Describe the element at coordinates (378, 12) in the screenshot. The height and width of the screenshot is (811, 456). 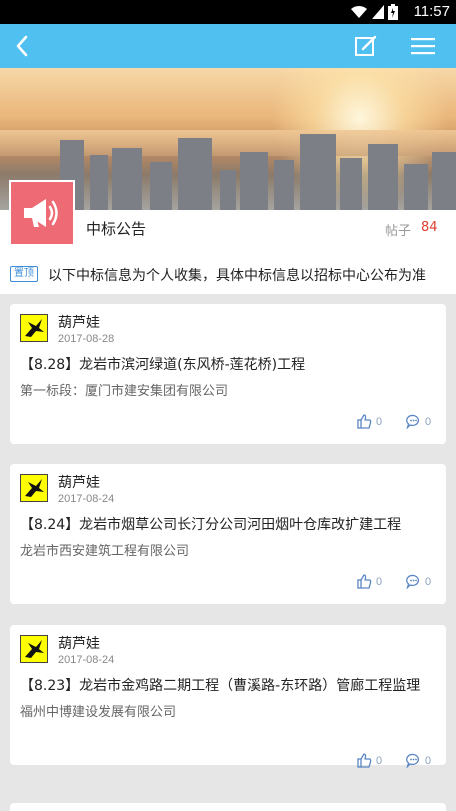
I see `signal-icon` at that location.